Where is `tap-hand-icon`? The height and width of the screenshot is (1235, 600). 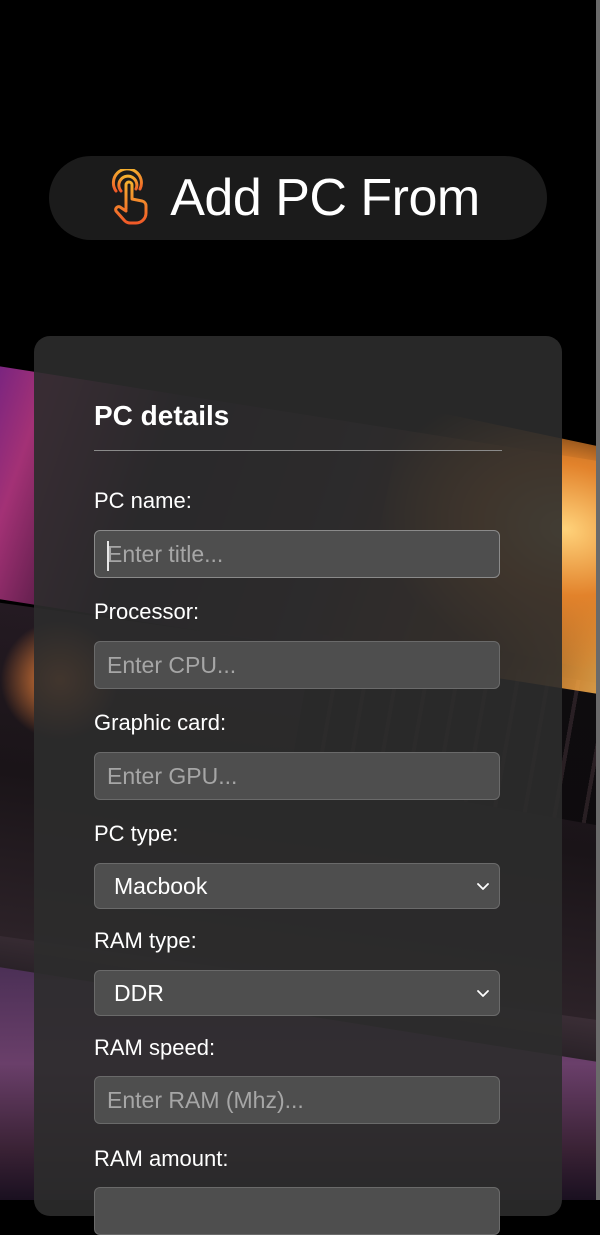 tap-hand-icon is located at coordinates (130, 197).